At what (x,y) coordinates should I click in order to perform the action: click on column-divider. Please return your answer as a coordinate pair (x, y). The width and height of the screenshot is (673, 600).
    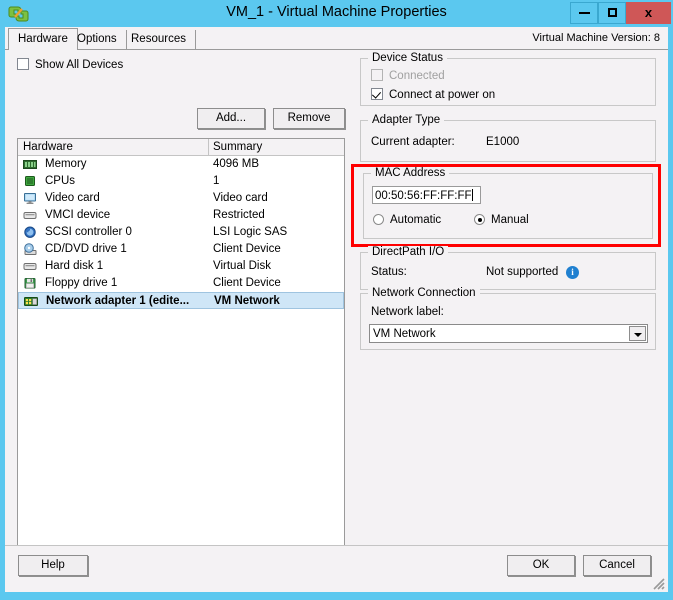
    Looking at the image, I should click on (208, 147).